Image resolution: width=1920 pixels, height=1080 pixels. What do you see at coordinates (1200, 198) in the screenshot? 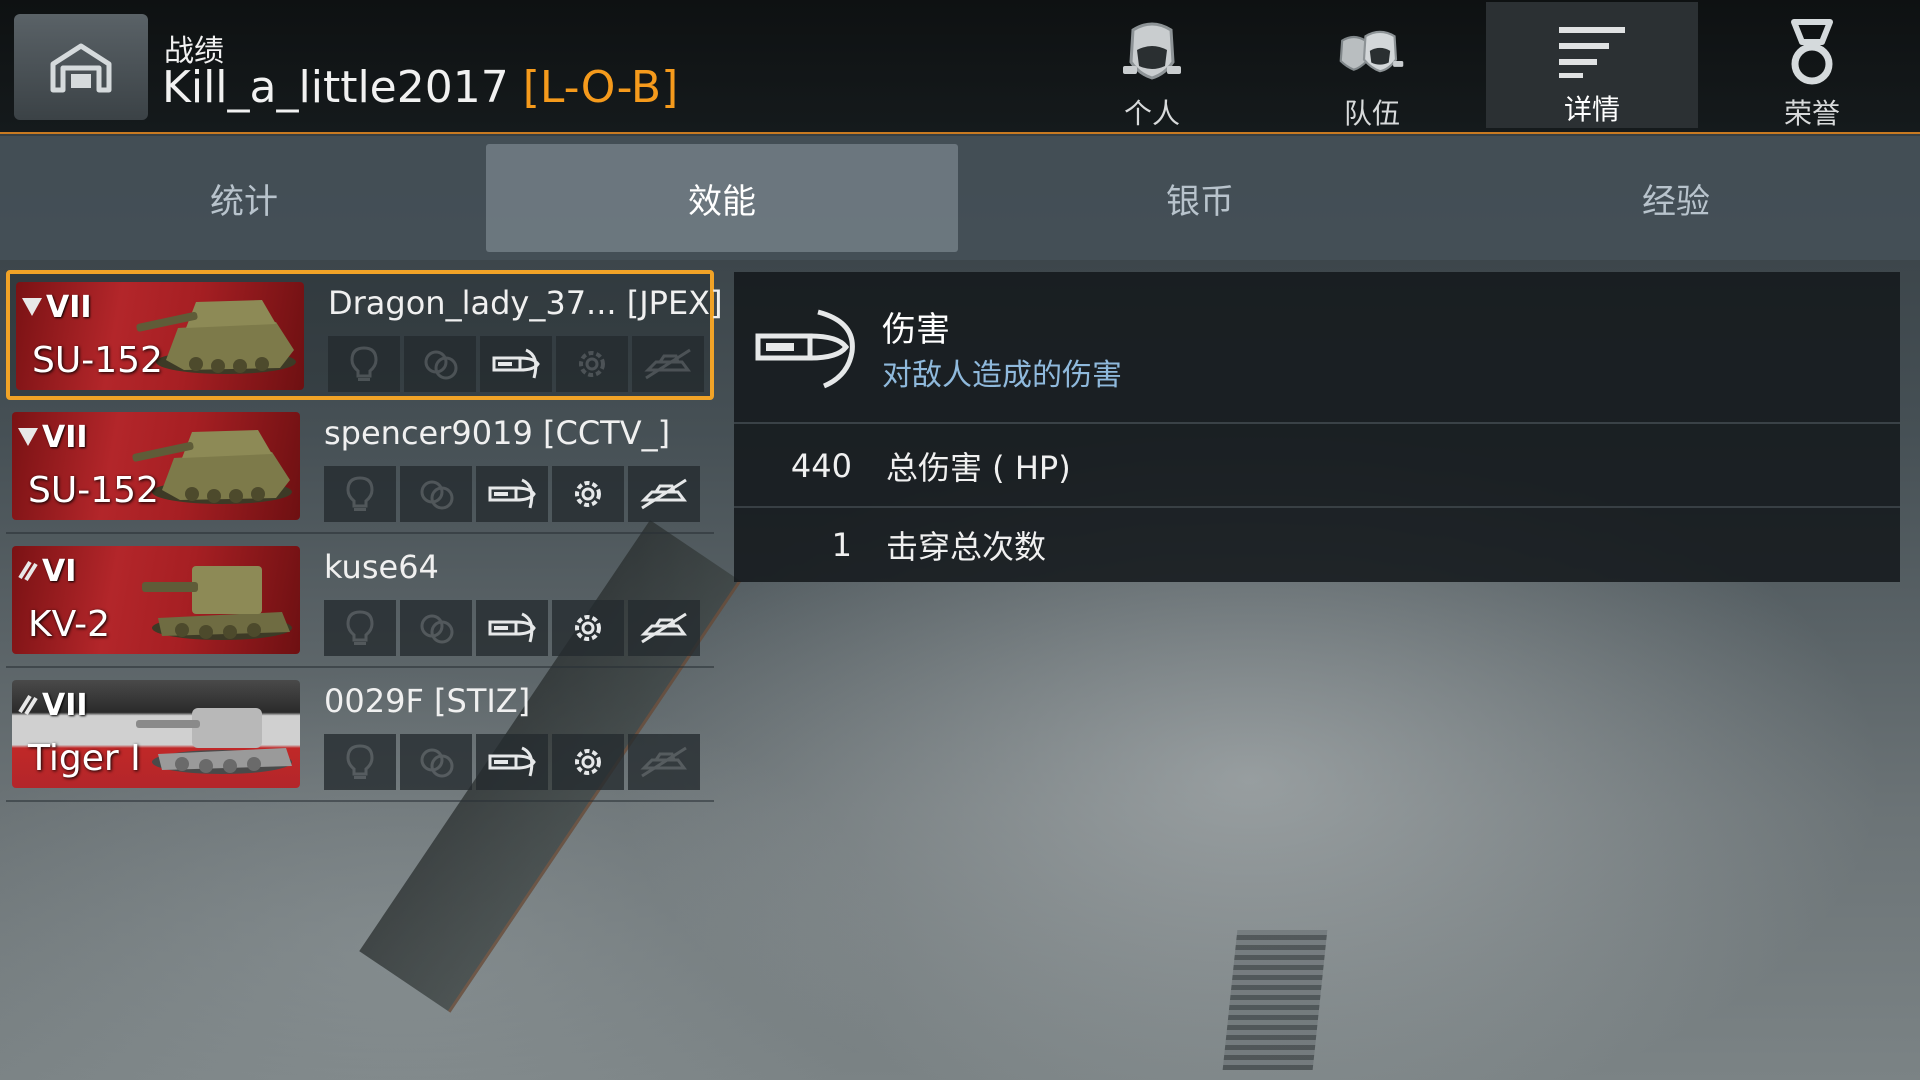
I see `subtab-credits: 银币` at bounding box center [1200, 198].